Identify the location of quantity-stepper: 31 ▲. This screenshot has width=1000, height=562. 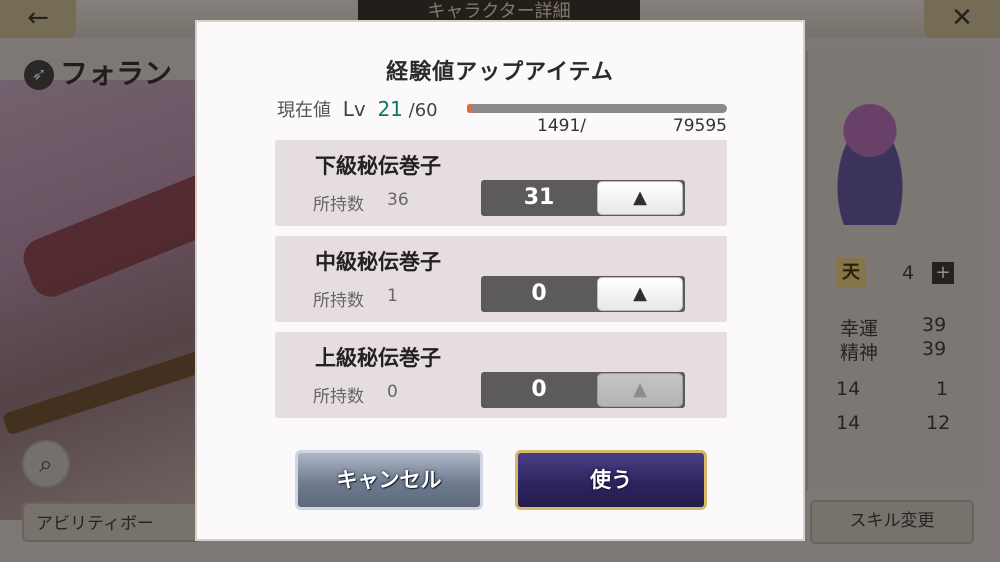
(583, 198).